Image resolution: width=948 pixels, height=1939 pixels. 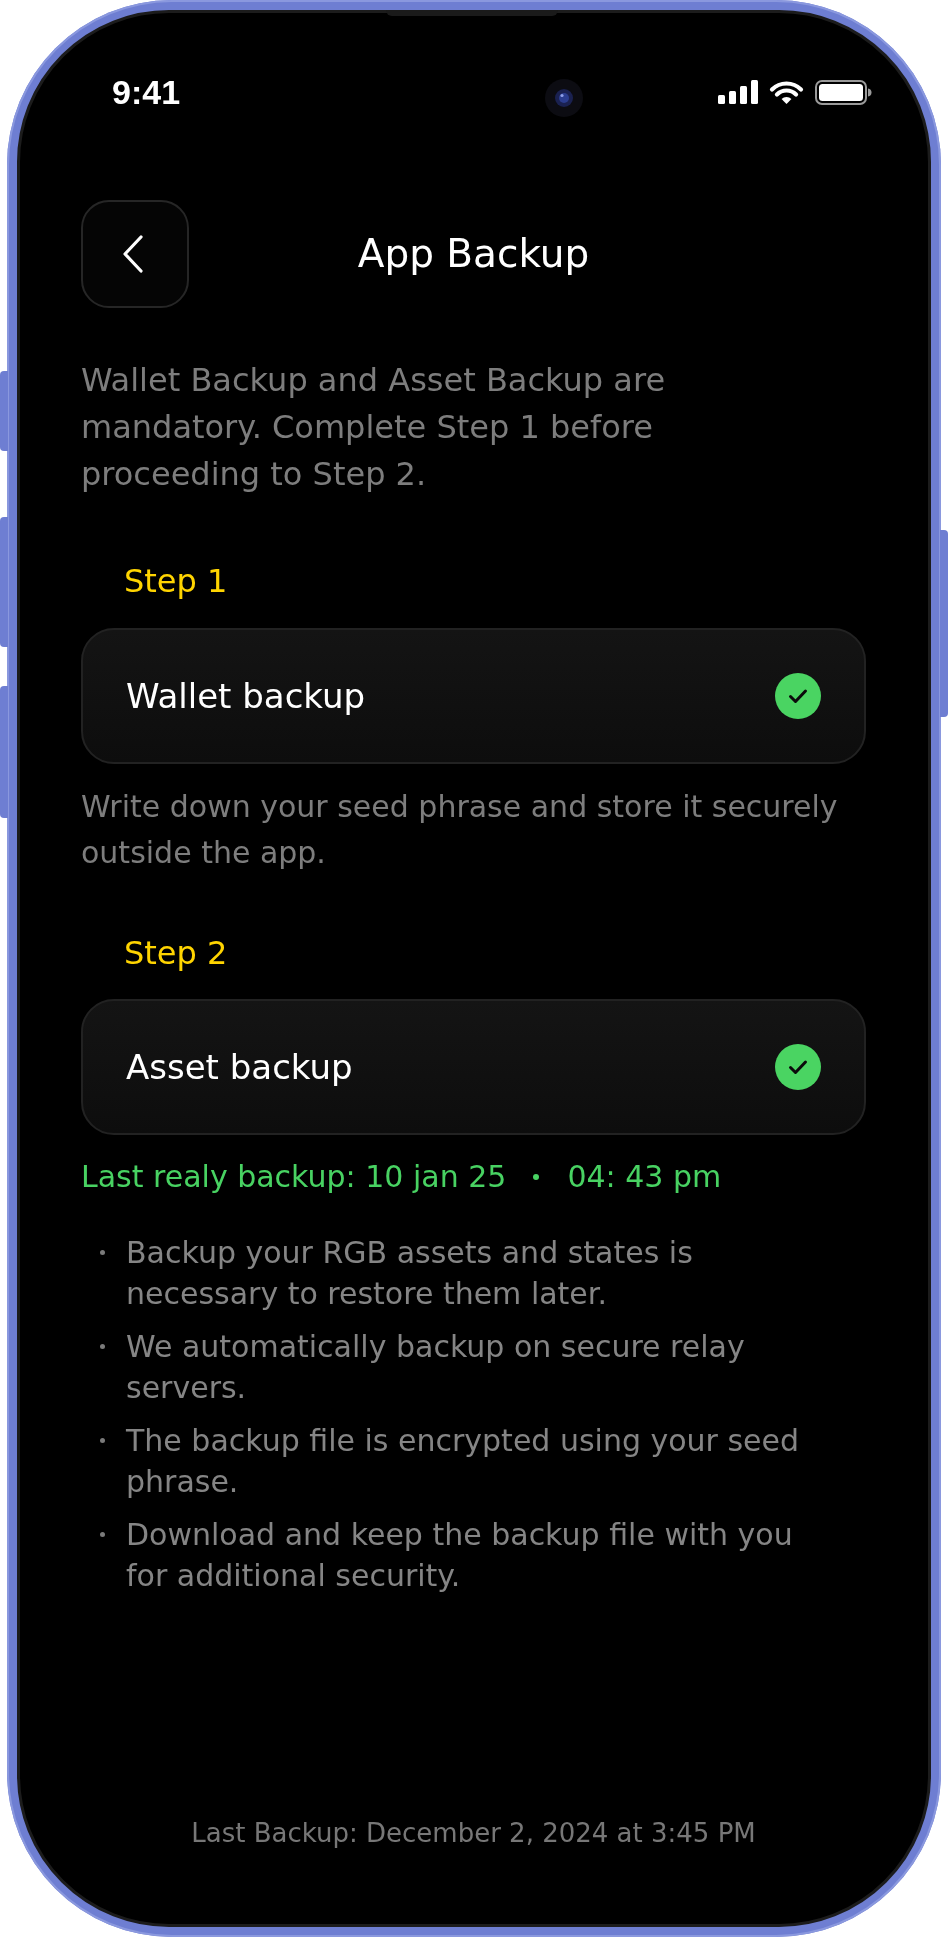 What do you see at coordinates (843, 92) in the screenshot?
I see `battery-icon` at bounding box center [843, 92].